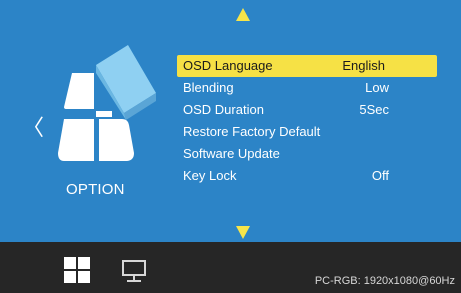 Image resolution: width=461 pixels, height=293 pixels. I want to click on signal-status: PC-RGB: 1920x1080@60Hz, so click(384, 281).